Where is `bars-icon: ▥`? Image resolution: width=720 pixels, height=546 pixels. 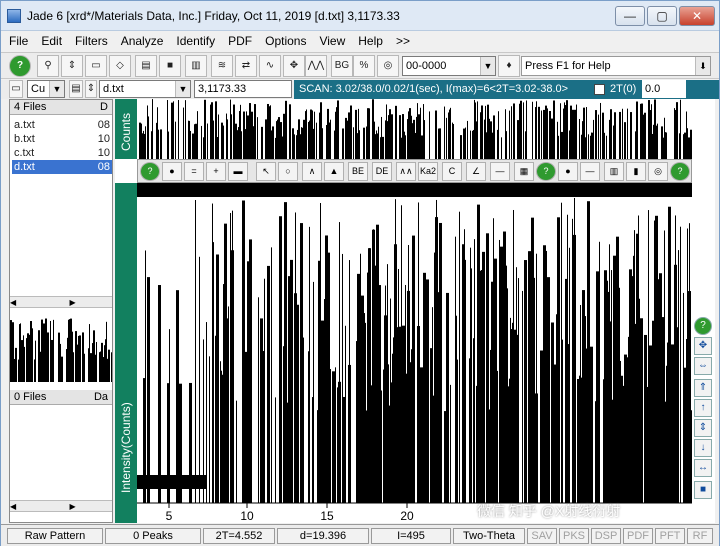 bars-icon: ▥ is located at coordinates (614, 171).